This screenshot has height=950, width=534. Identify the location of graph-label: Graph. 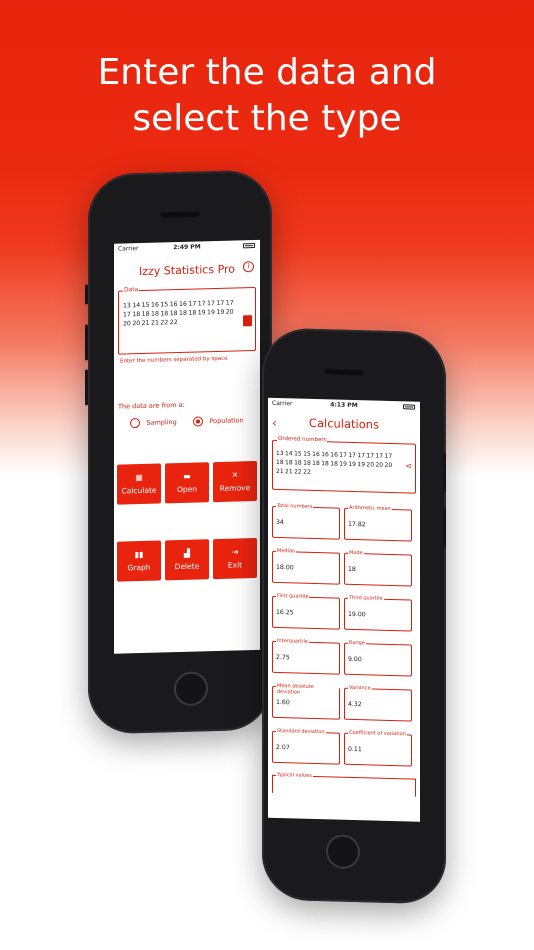
(139, 567).